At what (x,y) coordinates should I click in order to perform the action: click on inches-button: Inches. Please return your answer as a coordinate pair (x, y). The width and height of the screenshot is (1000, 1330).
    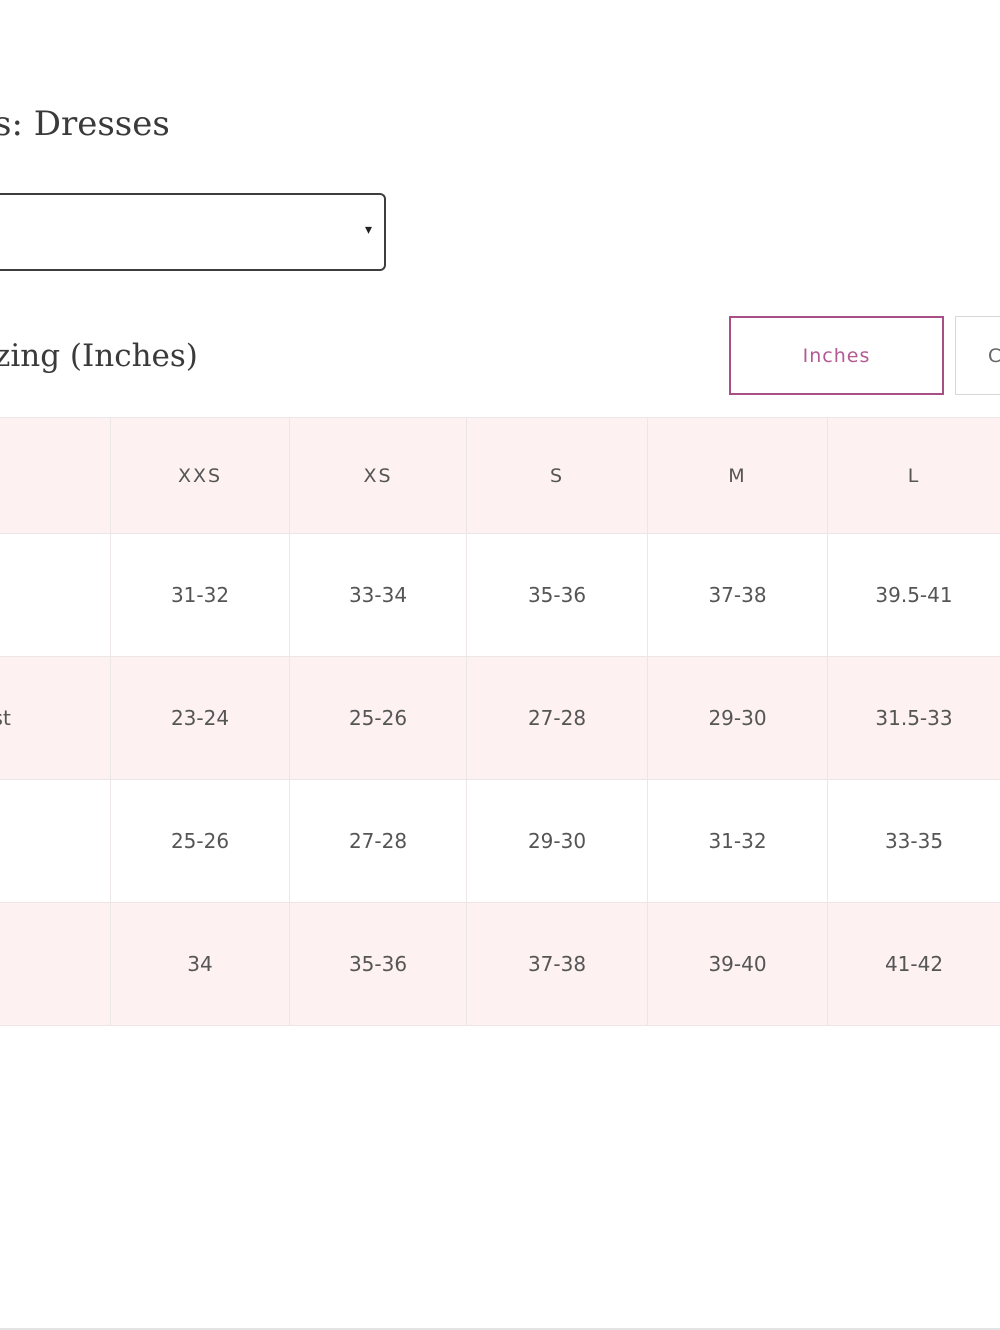
    Looking at the image, I should click on (836, 355).